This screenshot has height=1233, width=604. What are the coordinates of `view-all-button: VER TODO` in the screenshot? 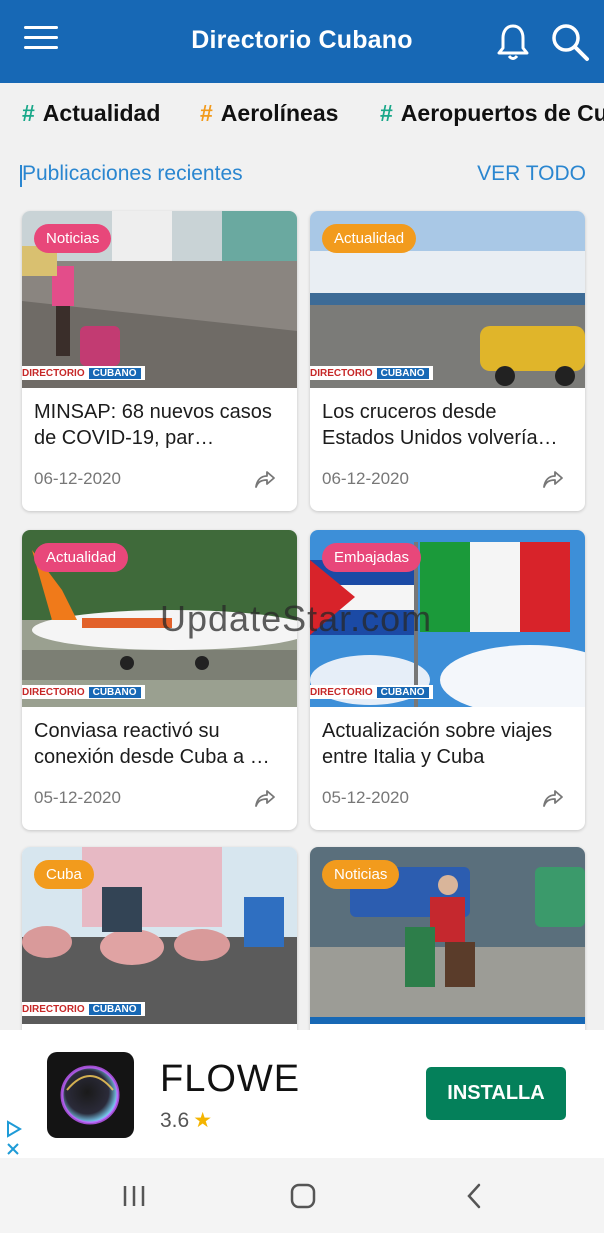 It's located at (531, 174).